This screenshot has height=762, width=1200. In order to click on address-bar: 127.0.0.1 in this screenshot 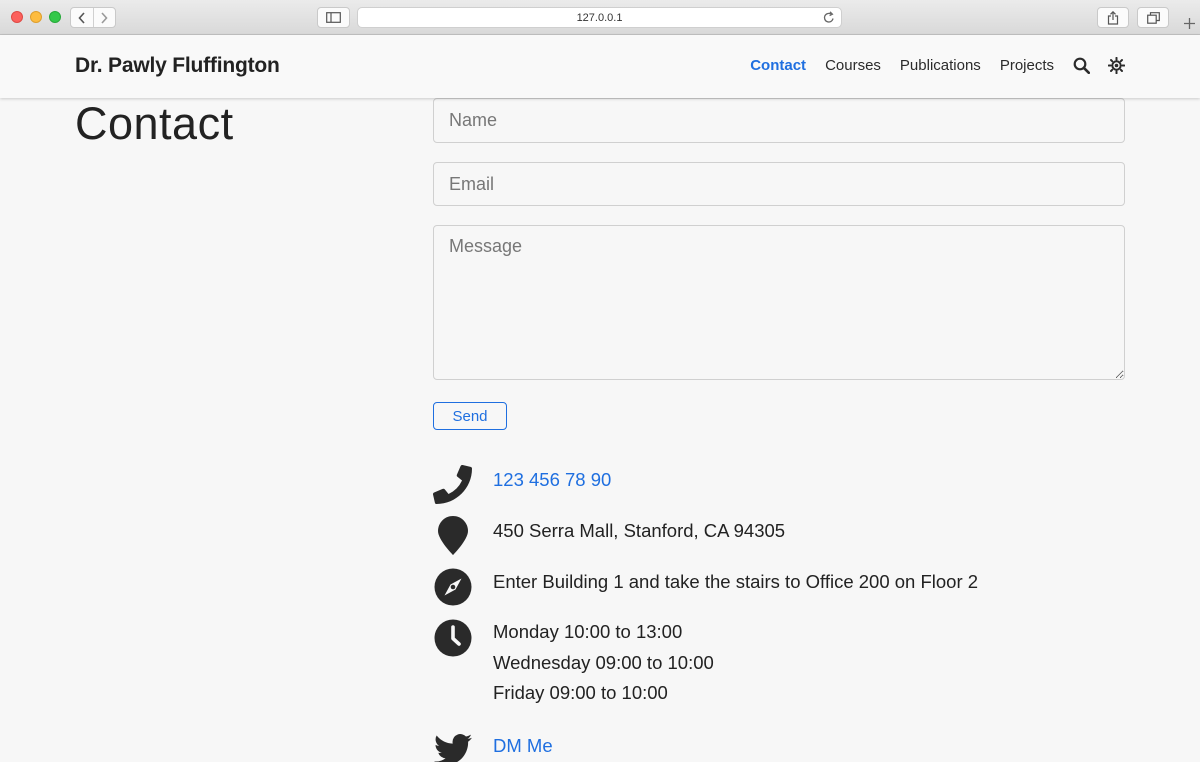, I will do `click(599, 17)`.